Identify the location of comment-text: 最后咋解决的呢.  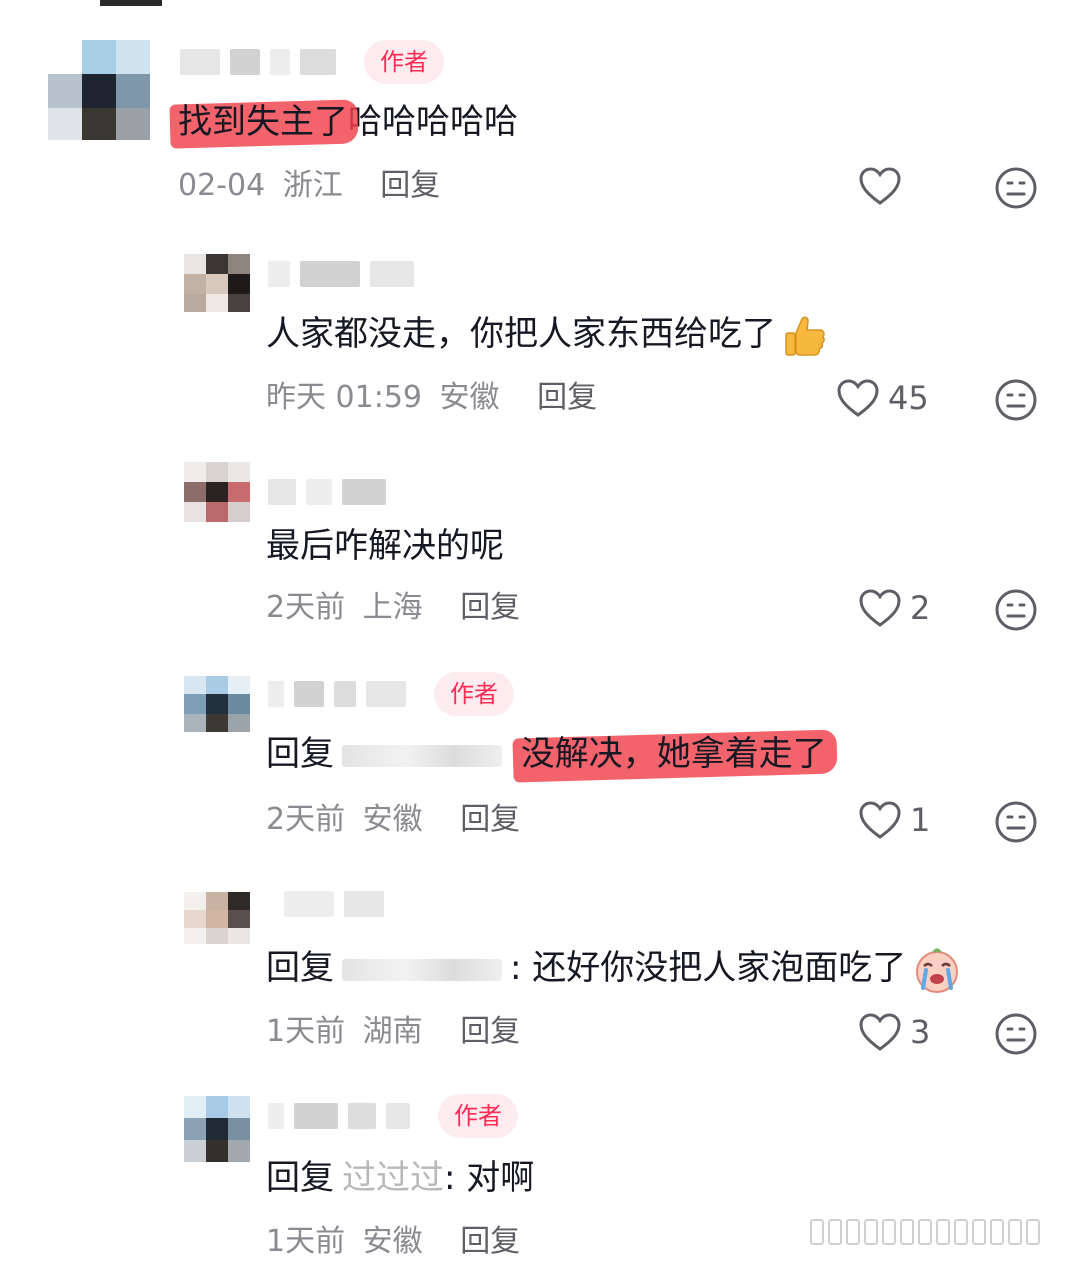
(385, 546).